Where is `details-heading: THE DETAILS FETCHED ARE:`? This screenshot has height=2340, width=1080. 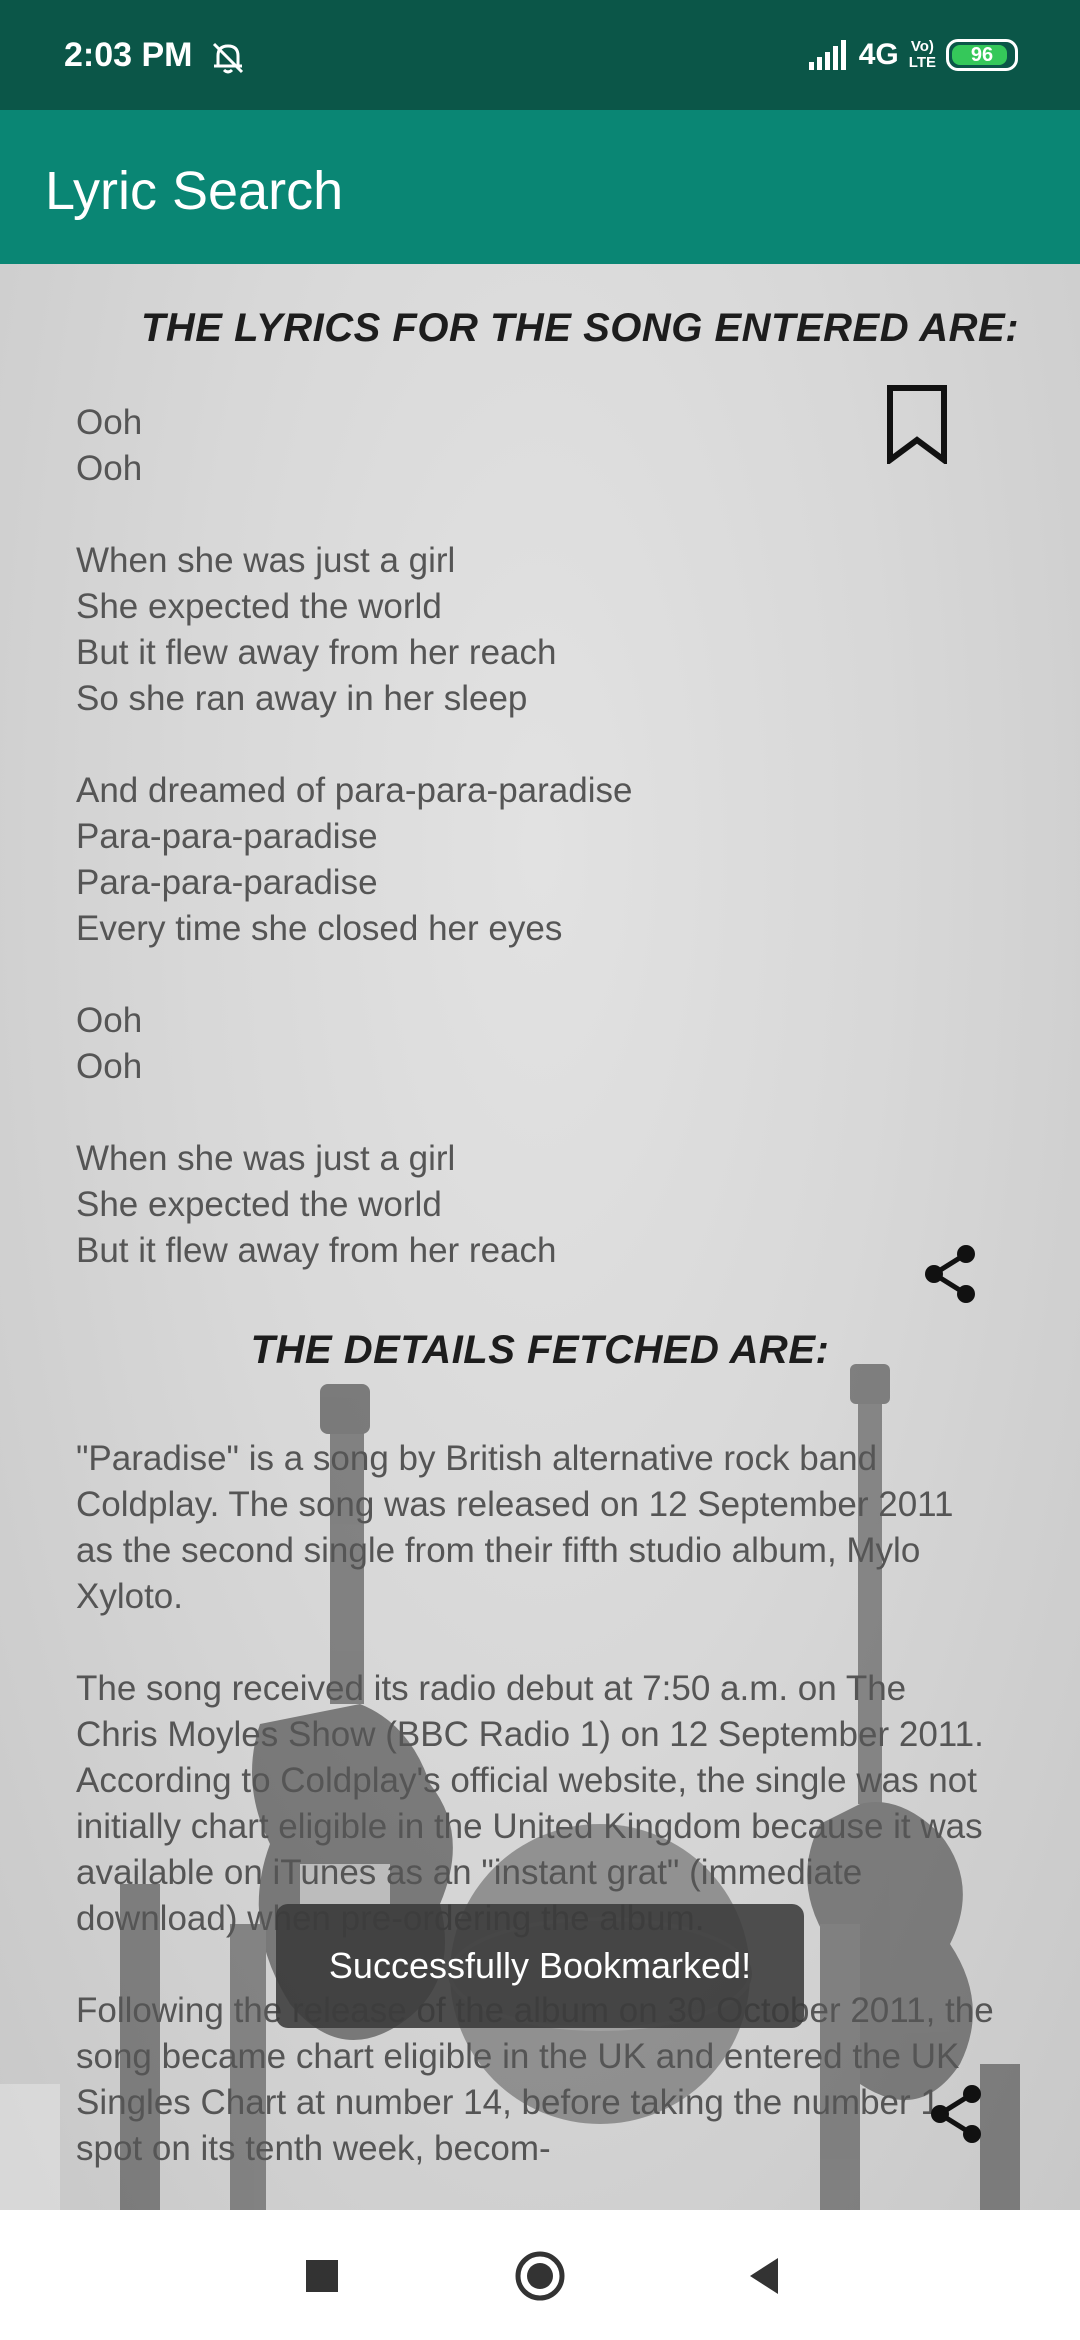
details-heading: THE DETAILS FETCHED ARE: is located at coordinates (540, 1350).